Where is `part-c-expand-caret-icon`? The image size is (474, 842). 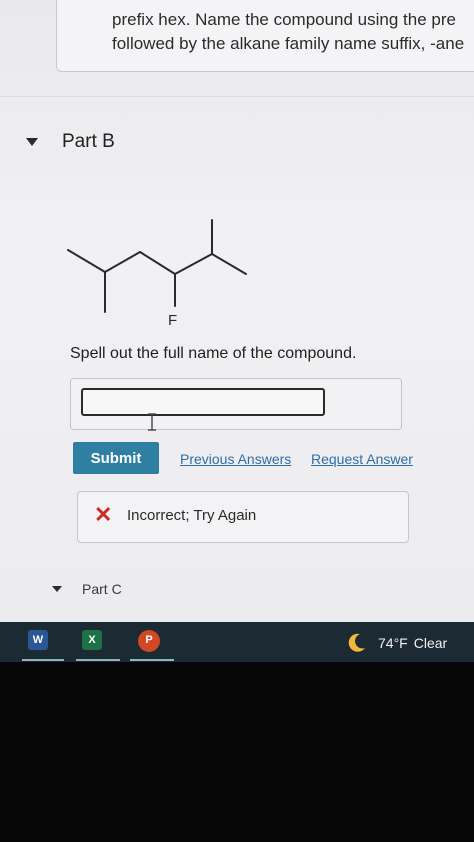 part-c-expand-caret-icon is located at coordinates (57, 589).